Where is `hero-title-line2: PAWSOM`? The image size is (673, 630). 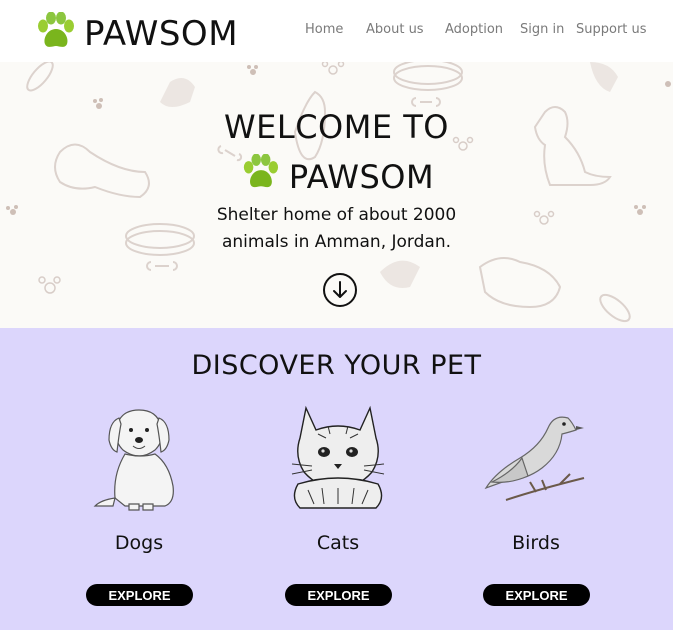 hero-title-line2: PAWSOM is located at coordinates (336, 176).